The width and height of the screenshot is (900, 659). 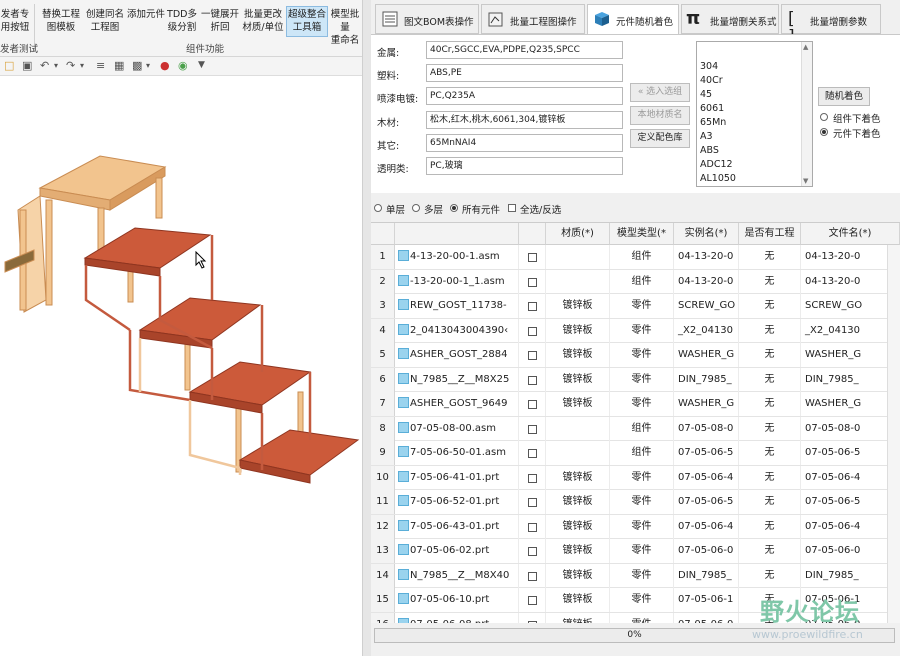 I want to click on undo-dropdown-icon: ▾, so click(x=56, y=65).